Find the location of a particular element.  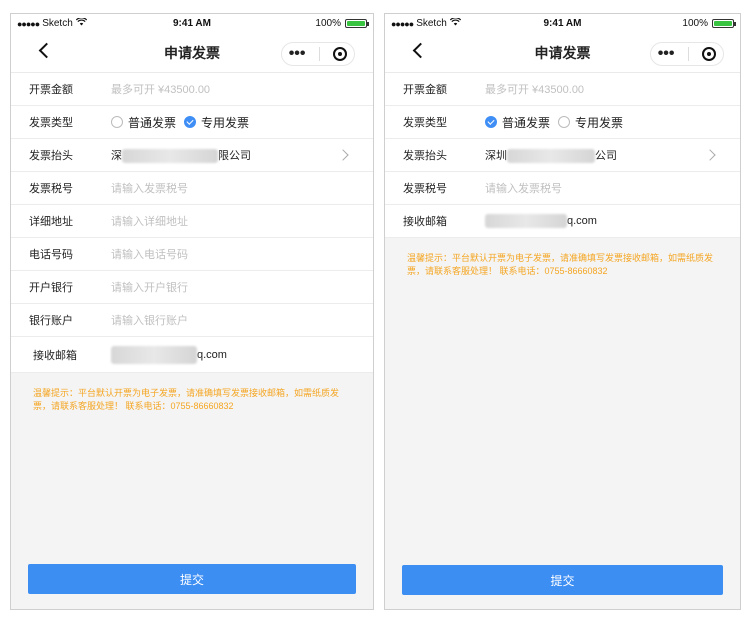

bank-input: 请输入开户银行 is located at coordinates (242, 287).